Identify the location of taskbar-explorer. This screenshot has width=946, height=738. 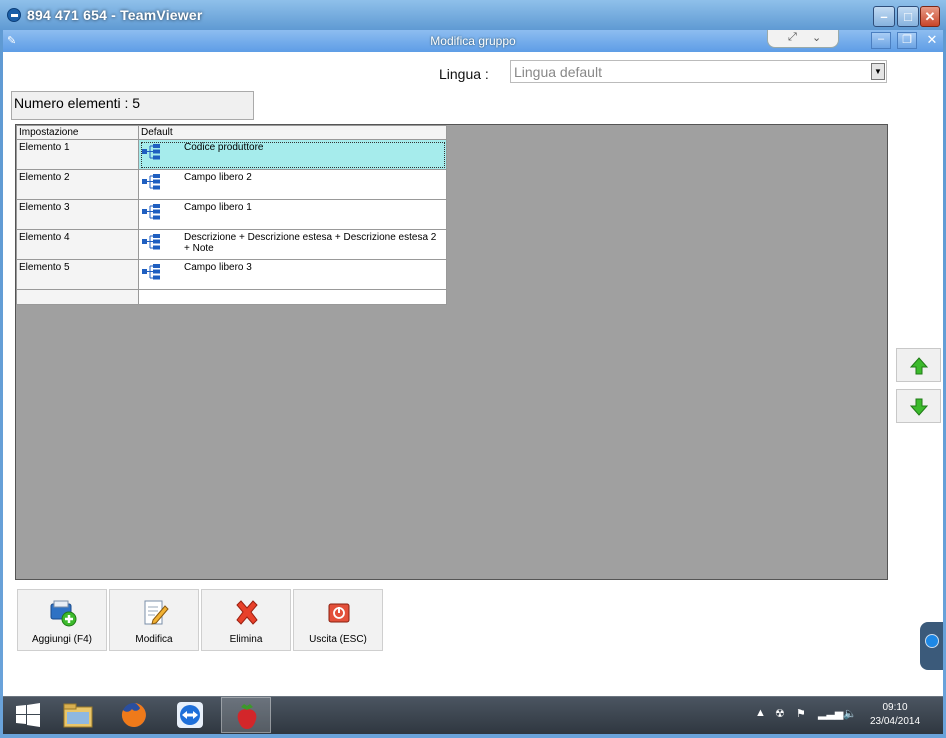
(78, 715).